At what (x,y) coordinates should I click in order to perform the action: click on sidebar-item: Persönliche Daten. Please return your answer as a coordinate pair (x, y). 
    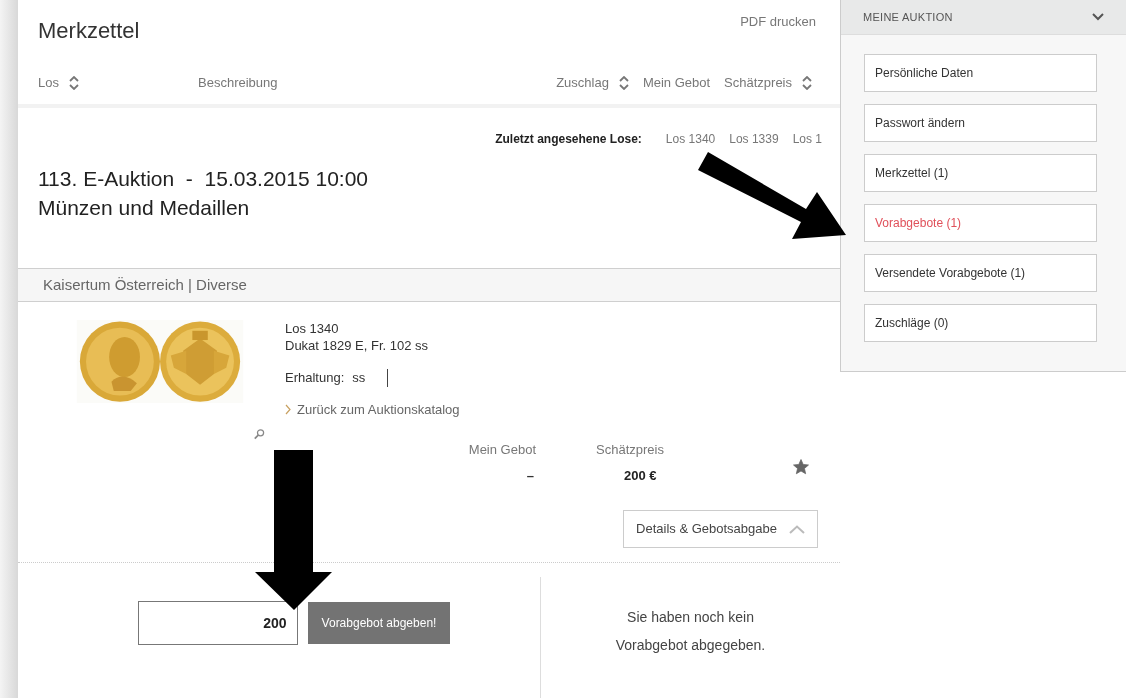
    Looking at the image, I should click on (980, 73).